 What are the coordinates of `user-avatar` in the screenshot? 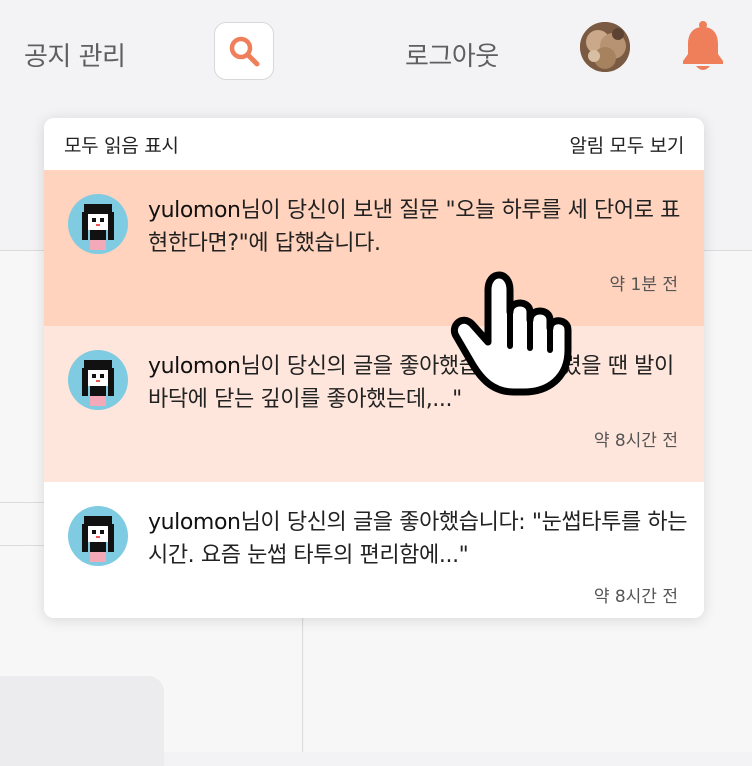 It's located at (605, 47).